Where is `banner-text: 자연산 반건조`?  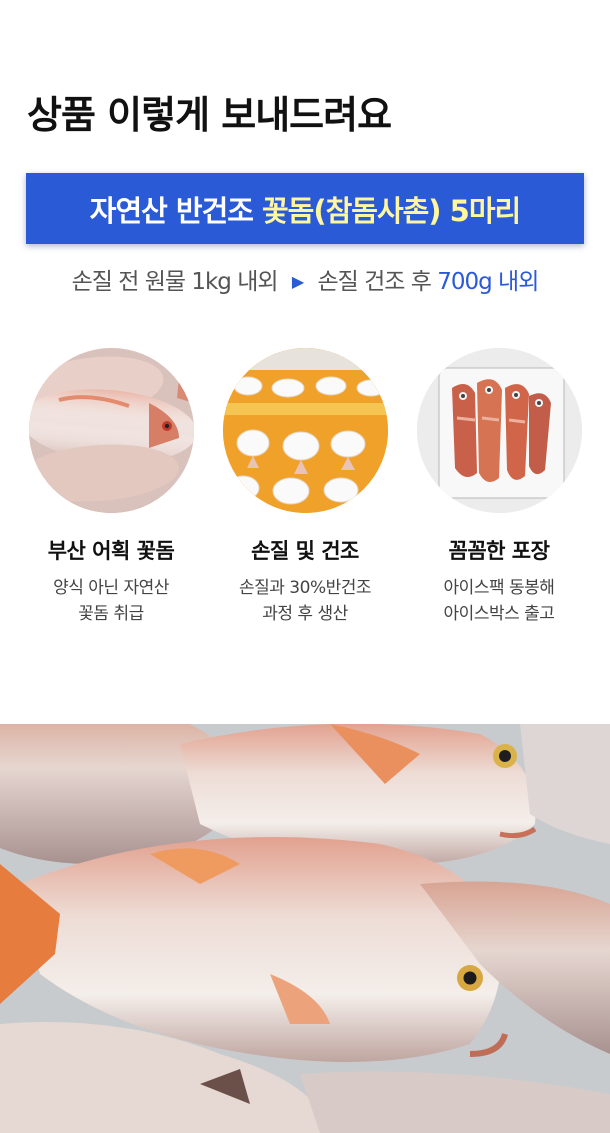
banner-text: 자연산 반건조 is located at coordinates (171, 210).